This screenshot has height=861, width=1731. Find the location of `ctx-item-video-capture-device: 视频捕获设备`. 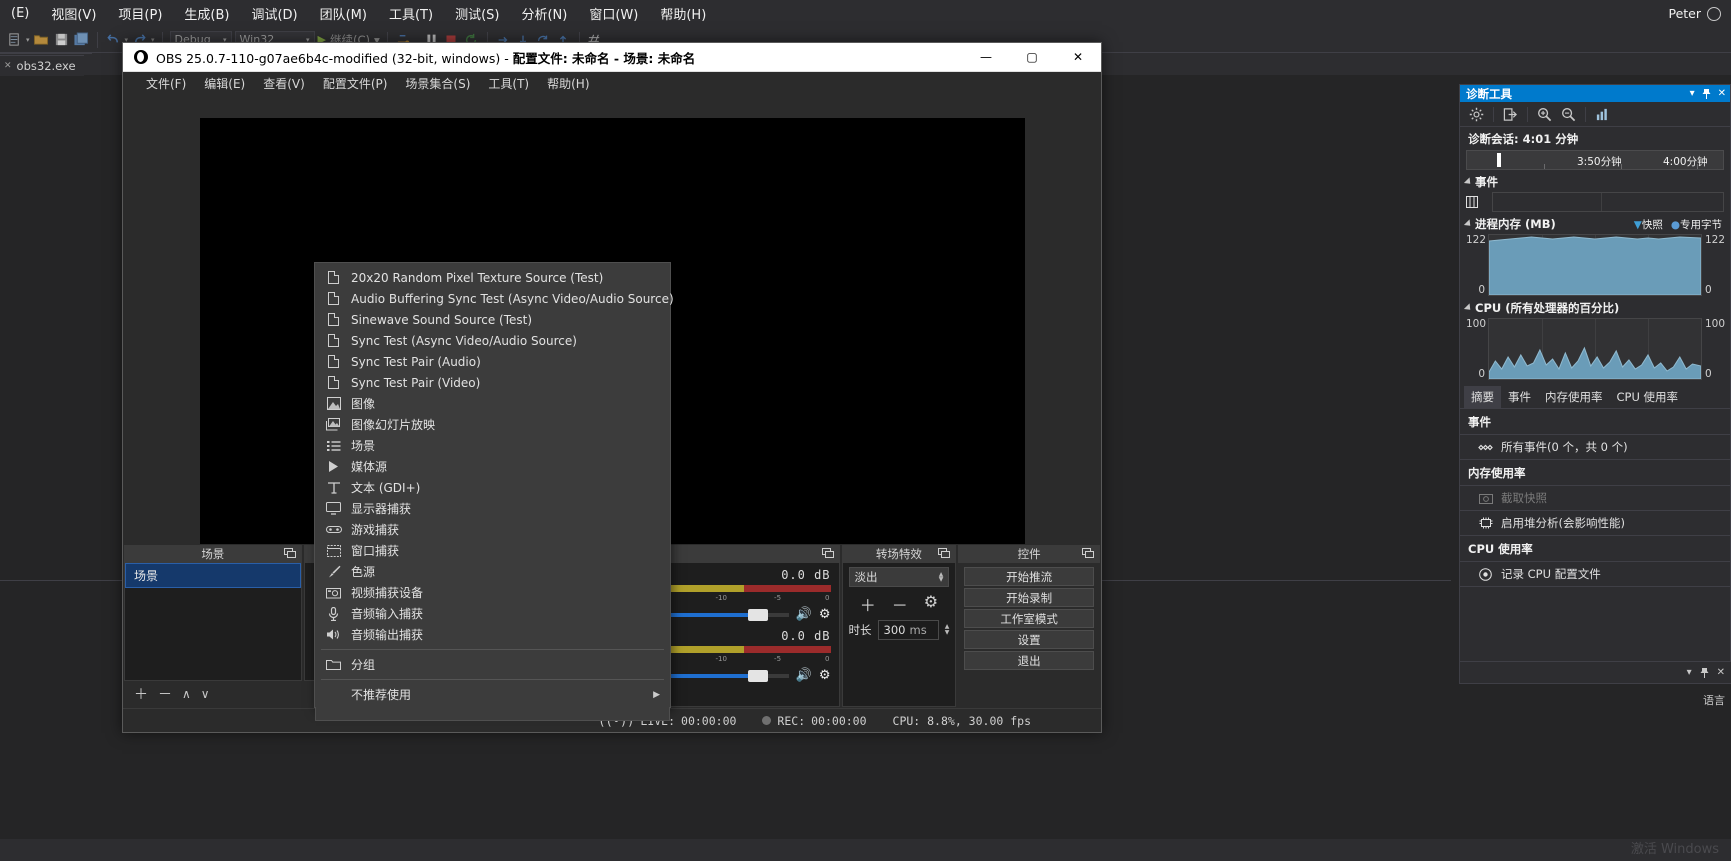

ctx-item-video-capture-device: 视频捕获设备 is located at coordinates (492, 592).